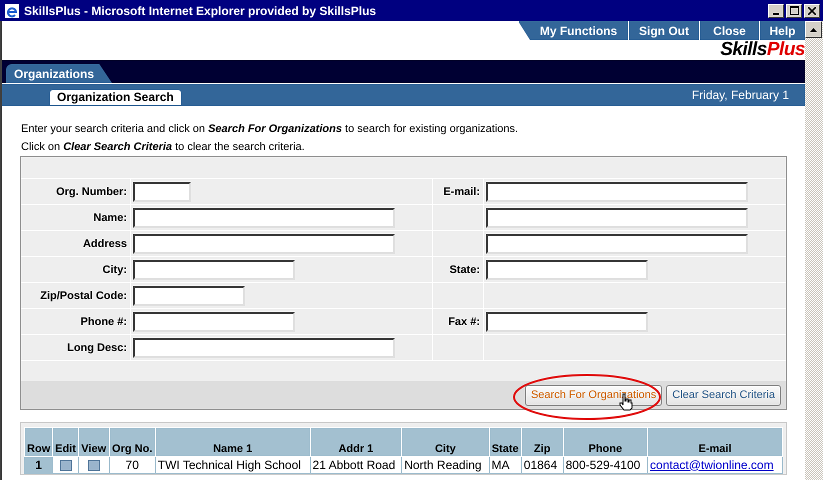  I want to click on browser-icon, so click(12, 10).